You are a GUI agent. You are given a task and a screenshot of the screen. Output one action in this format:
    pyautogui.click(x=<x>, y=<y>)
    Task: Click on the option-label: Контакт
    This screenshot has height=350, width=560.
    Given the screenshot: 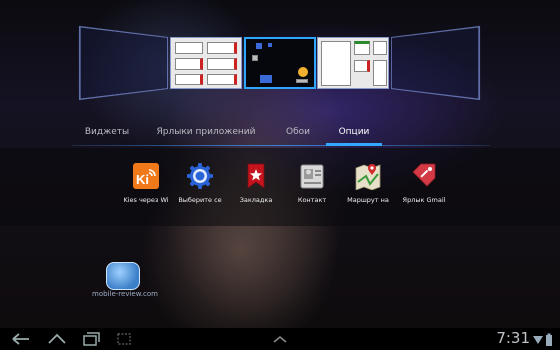 What is the action you would take?
    pyautogui.click(x=312, y=200)
    